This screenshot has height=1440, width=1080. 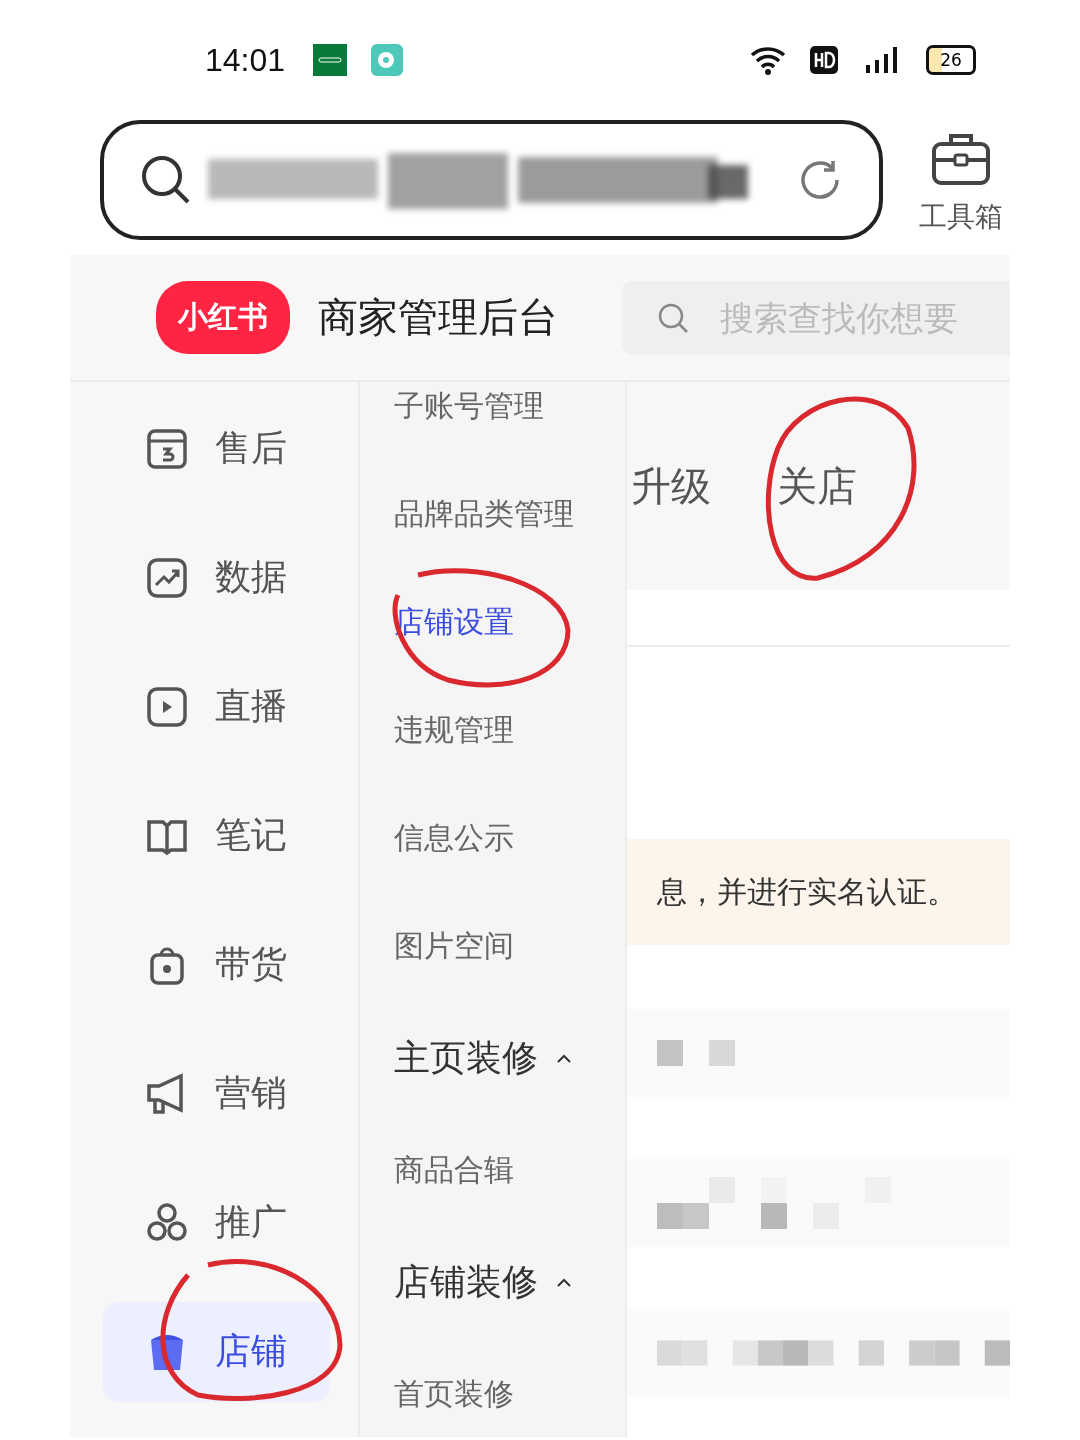 What do you see at coordinates (806, 891) in the screenshot?
I see `notice-text: 息，并进行实名认证。` at bounding box center [806, 891].